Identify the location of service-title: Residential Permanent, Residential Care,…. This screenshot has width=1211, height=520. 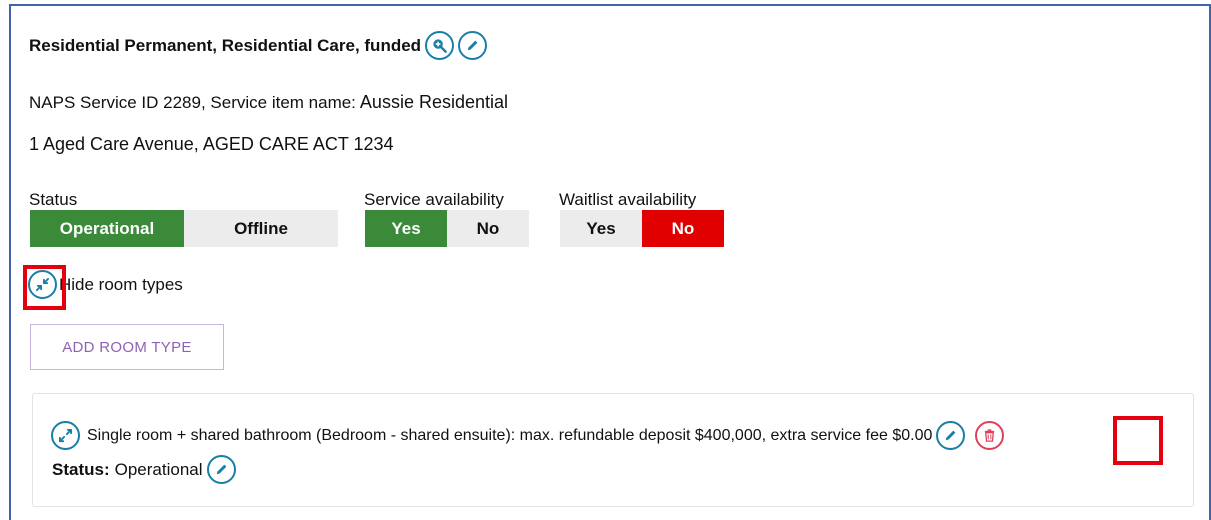
(225, 45).